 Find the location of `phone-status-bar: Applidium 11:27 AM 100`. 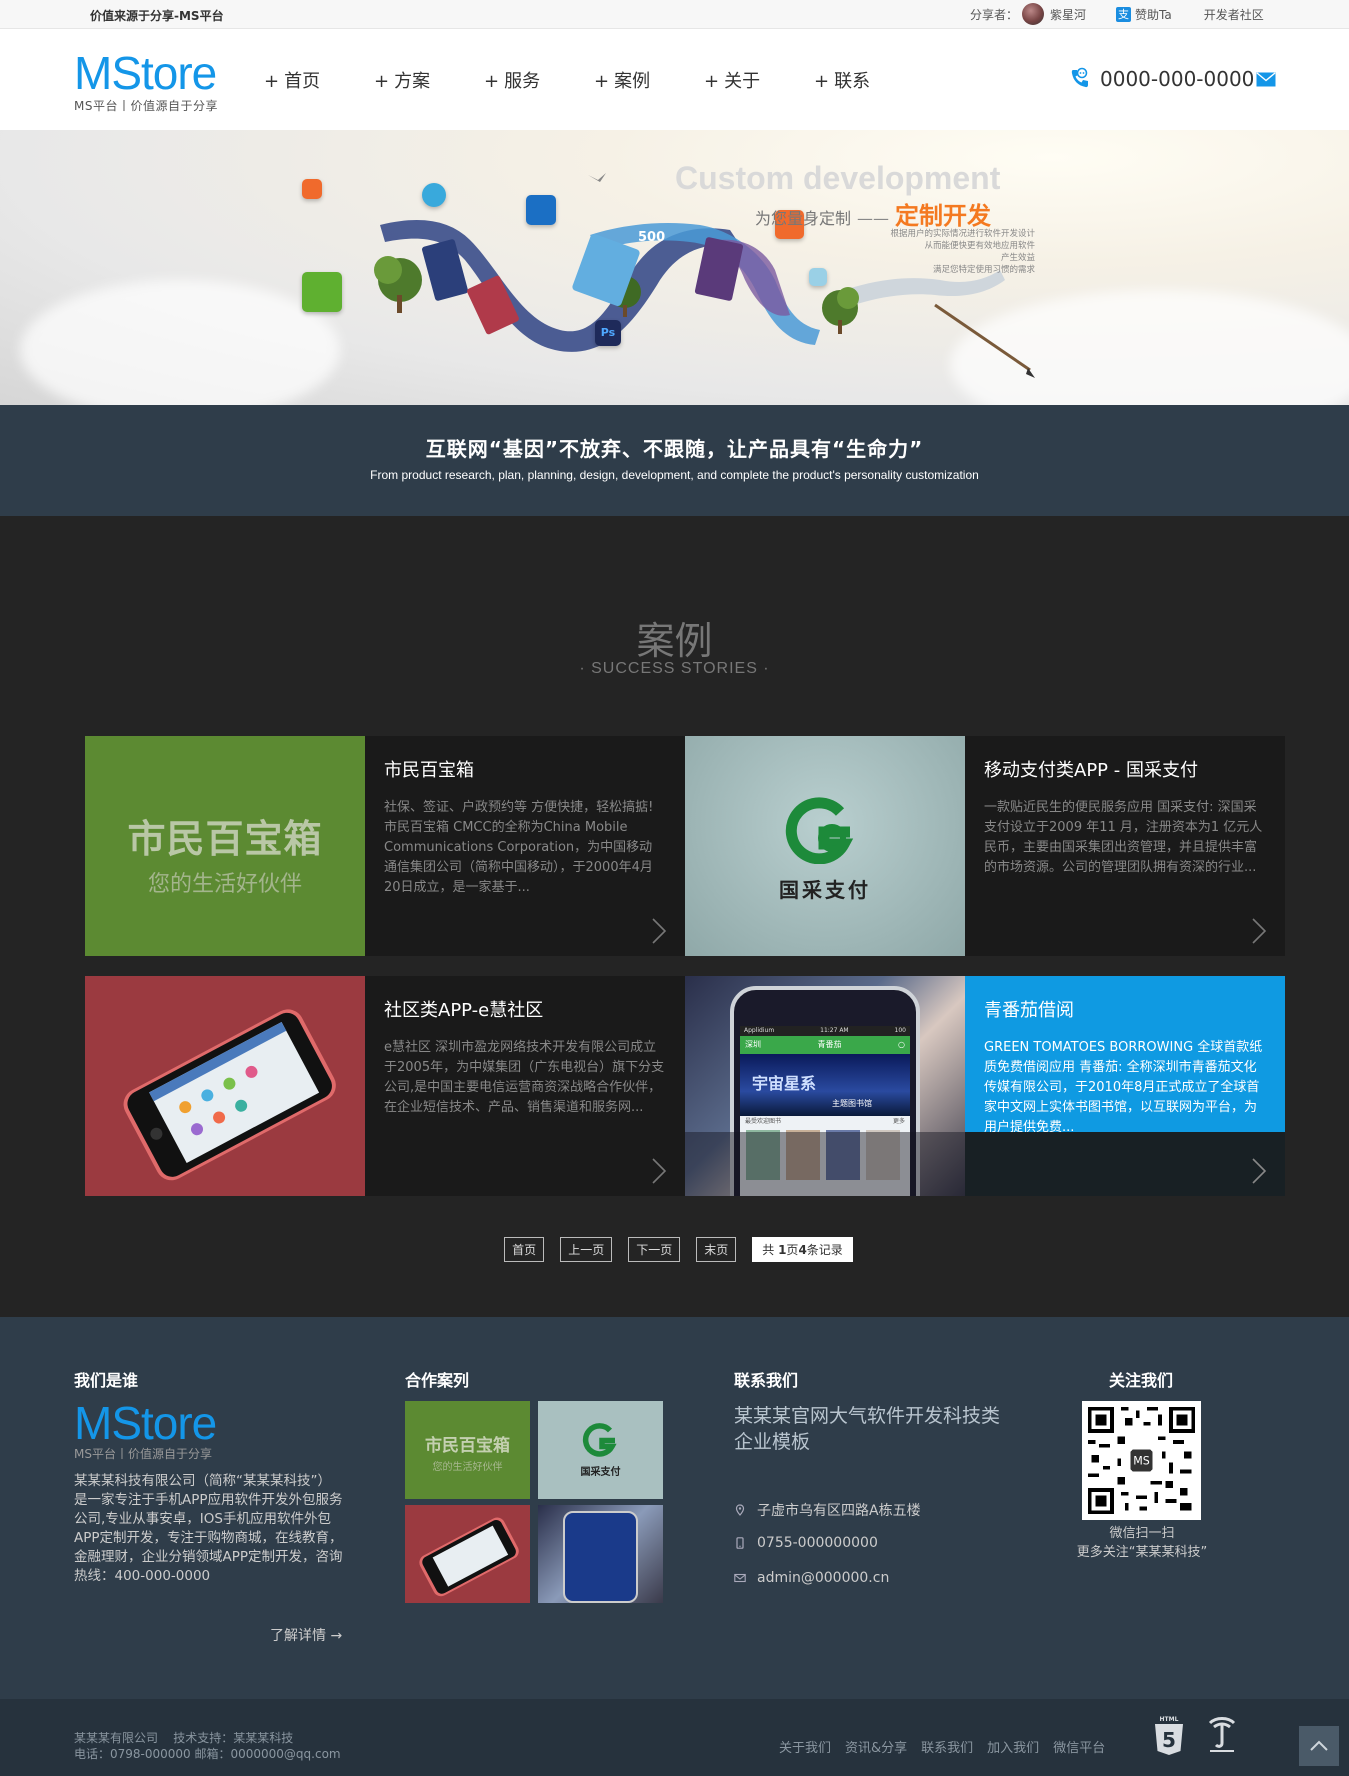

phone-status-bar: Applidium 11:27 AM 100 is located at coordinates (825, 1031).